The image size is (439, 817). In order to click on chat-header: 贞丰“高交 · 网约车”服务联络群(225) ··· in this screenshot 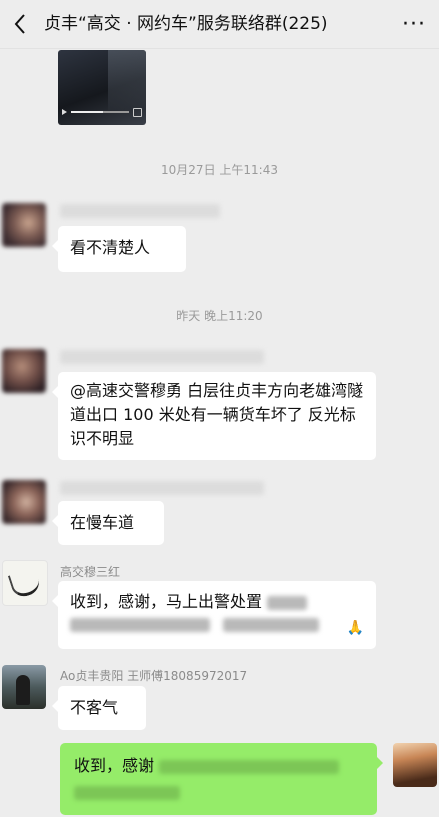, I will do `click(219, 24)`.